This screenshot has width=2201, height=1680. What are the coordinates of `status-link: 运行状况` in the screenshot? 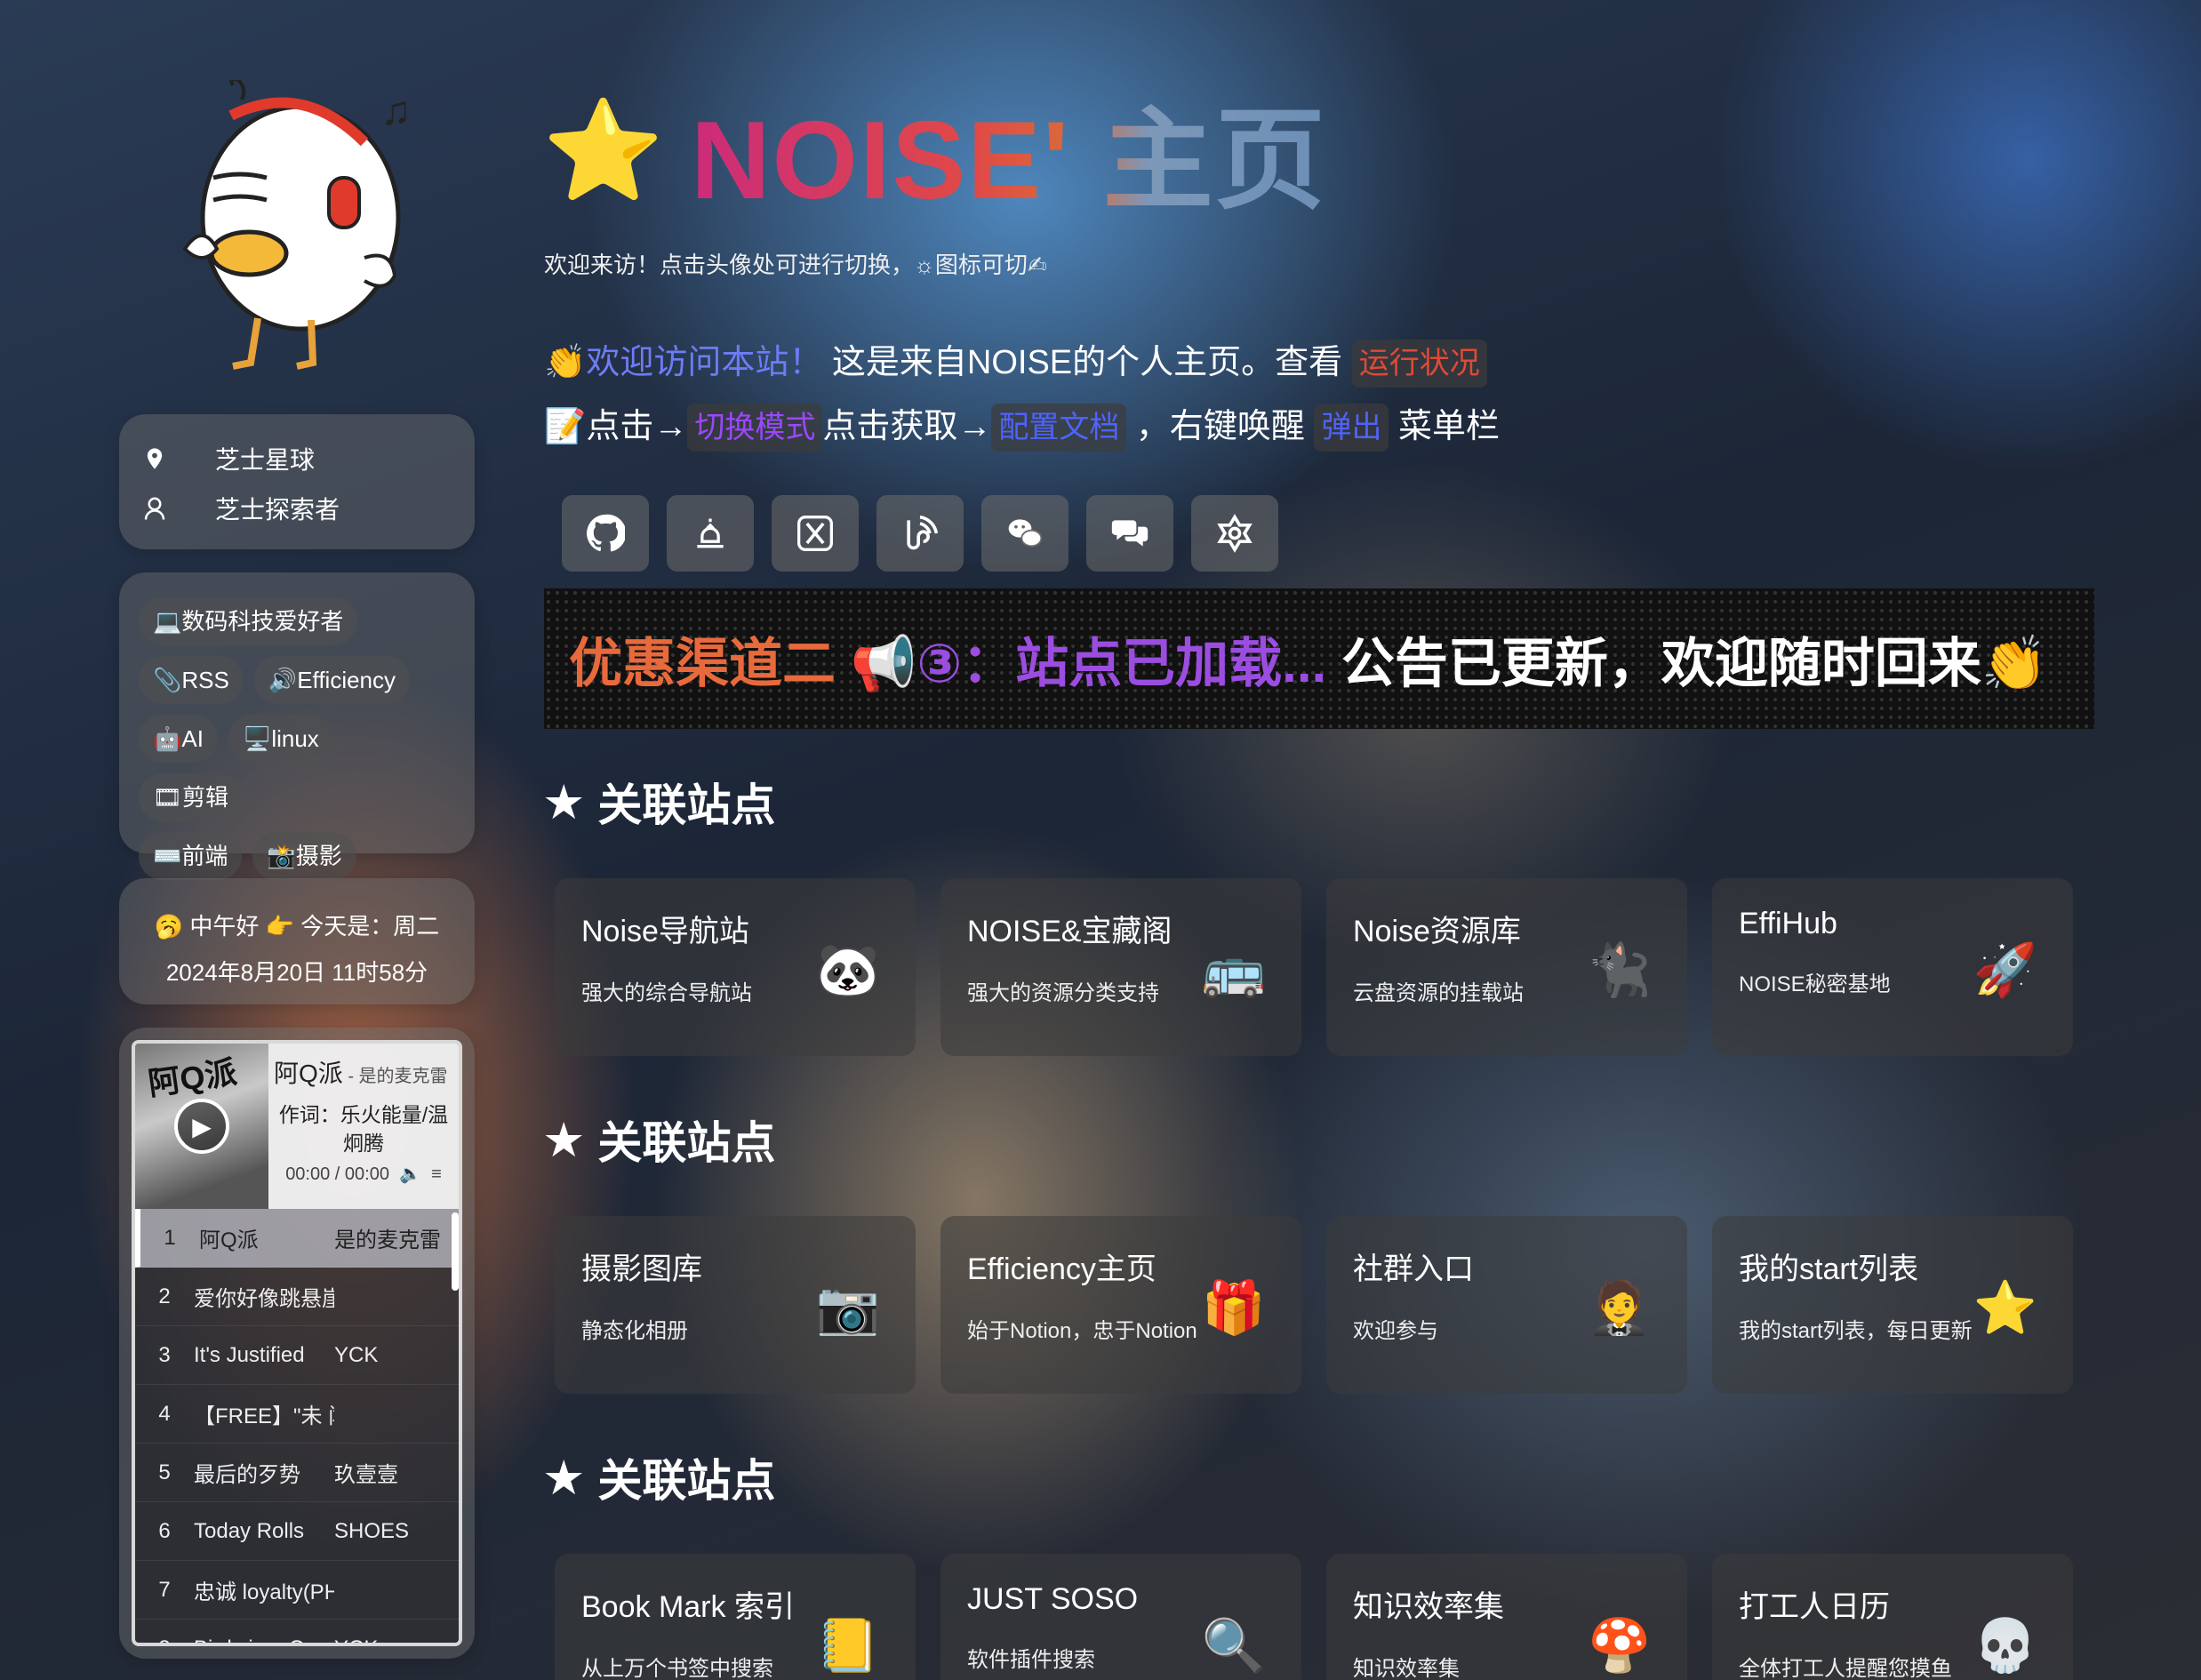 It's located at (1419, 364).